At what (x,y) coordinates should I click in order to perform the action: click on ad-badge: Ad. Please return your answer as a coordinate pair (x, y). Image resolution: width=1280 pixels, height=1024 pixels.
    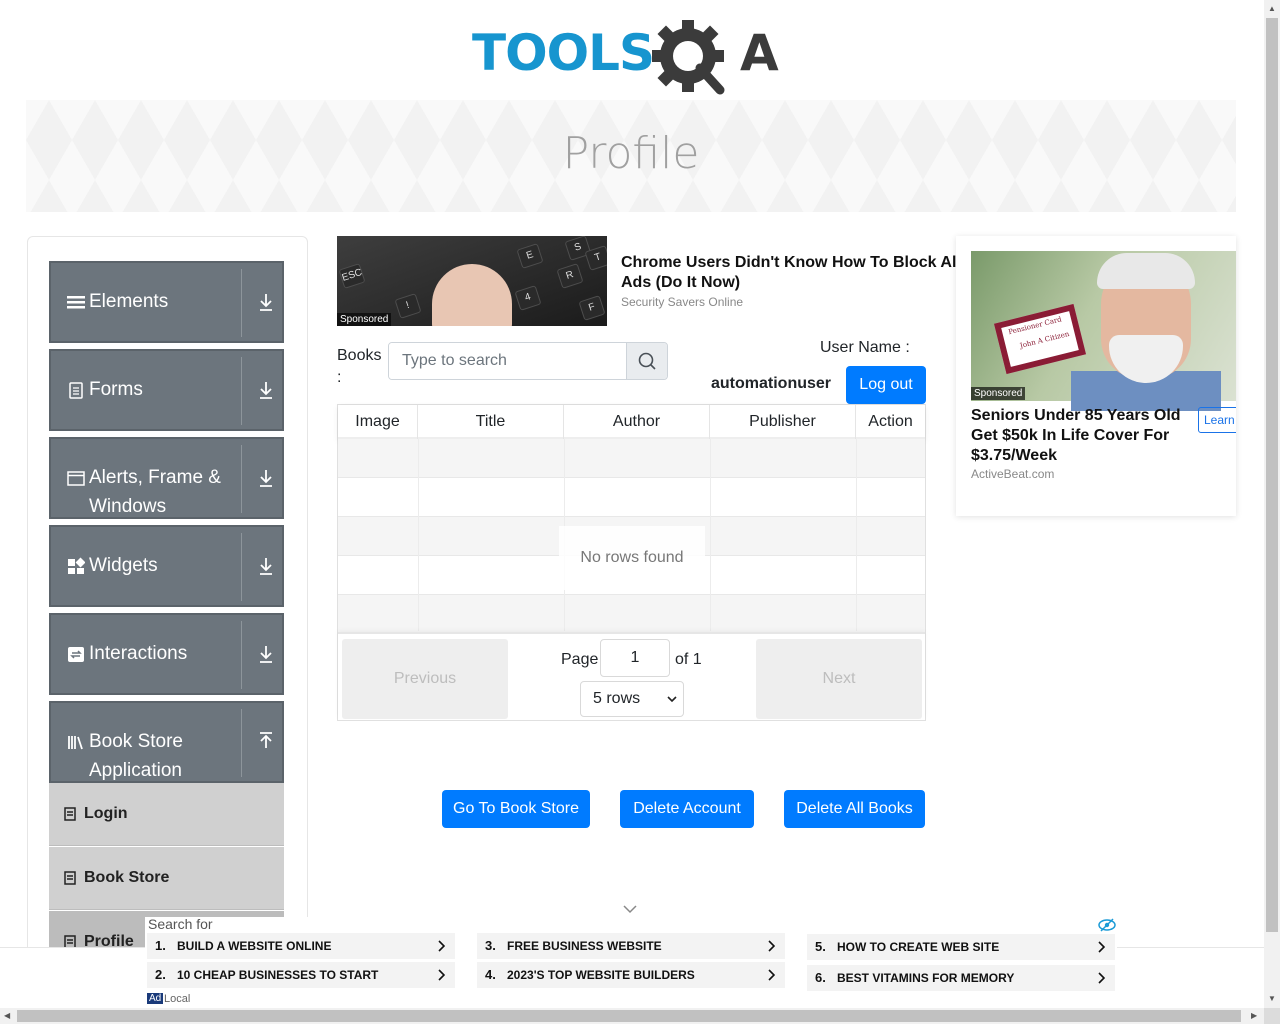
    Looking at the image, I should click on (155, 998).